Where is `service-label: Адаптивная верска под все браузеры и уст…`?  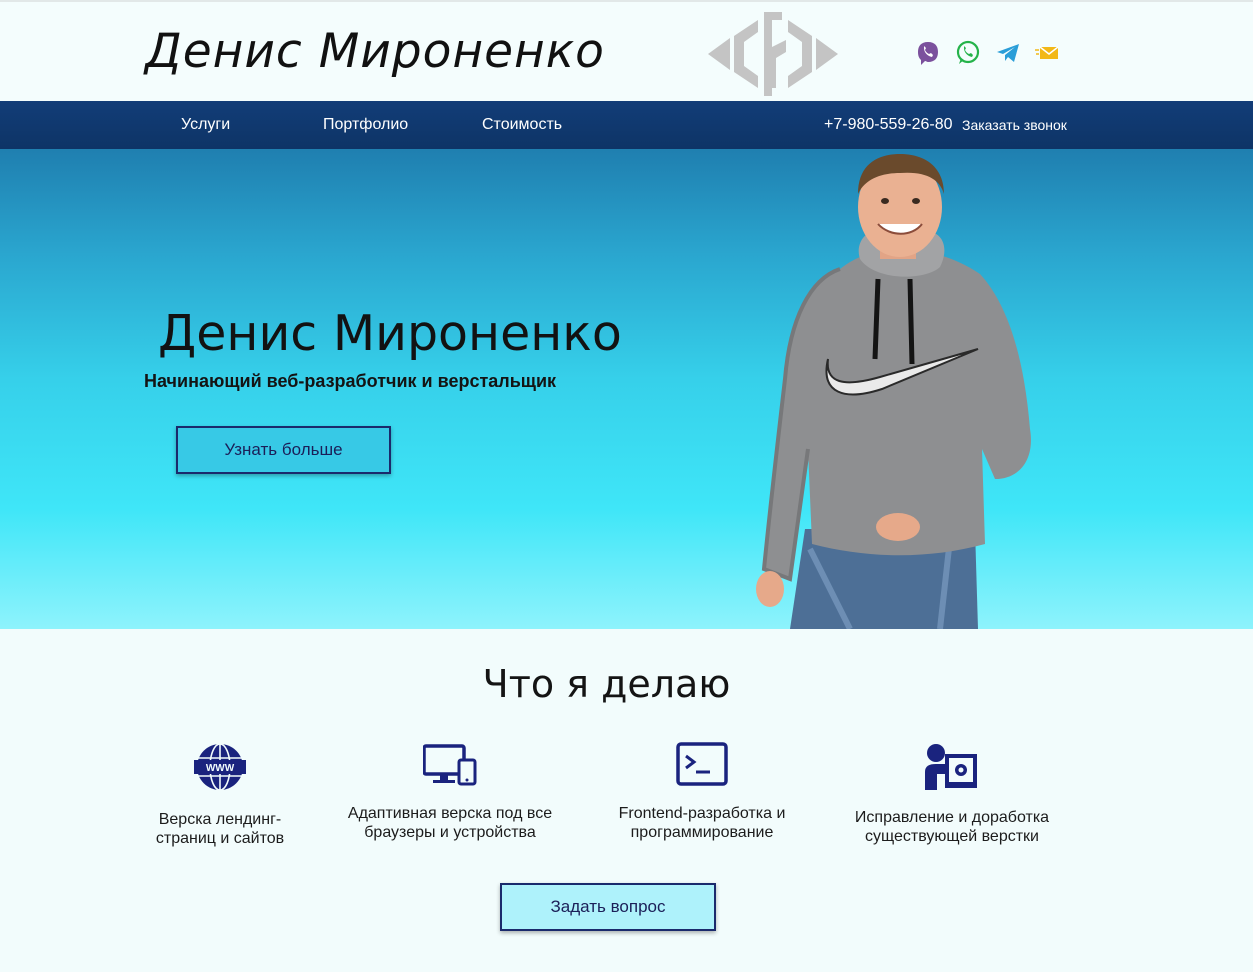
service-label: Адаптивная верска под все браузеры и уст… is located at coordinates (450, 823).